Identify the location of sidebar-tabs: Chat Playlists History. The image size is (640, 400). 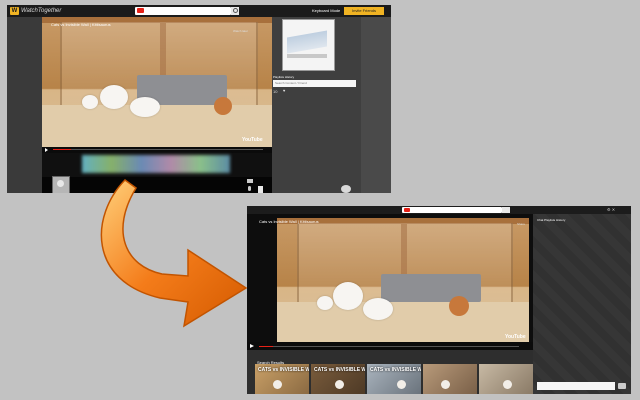
(551, 220).